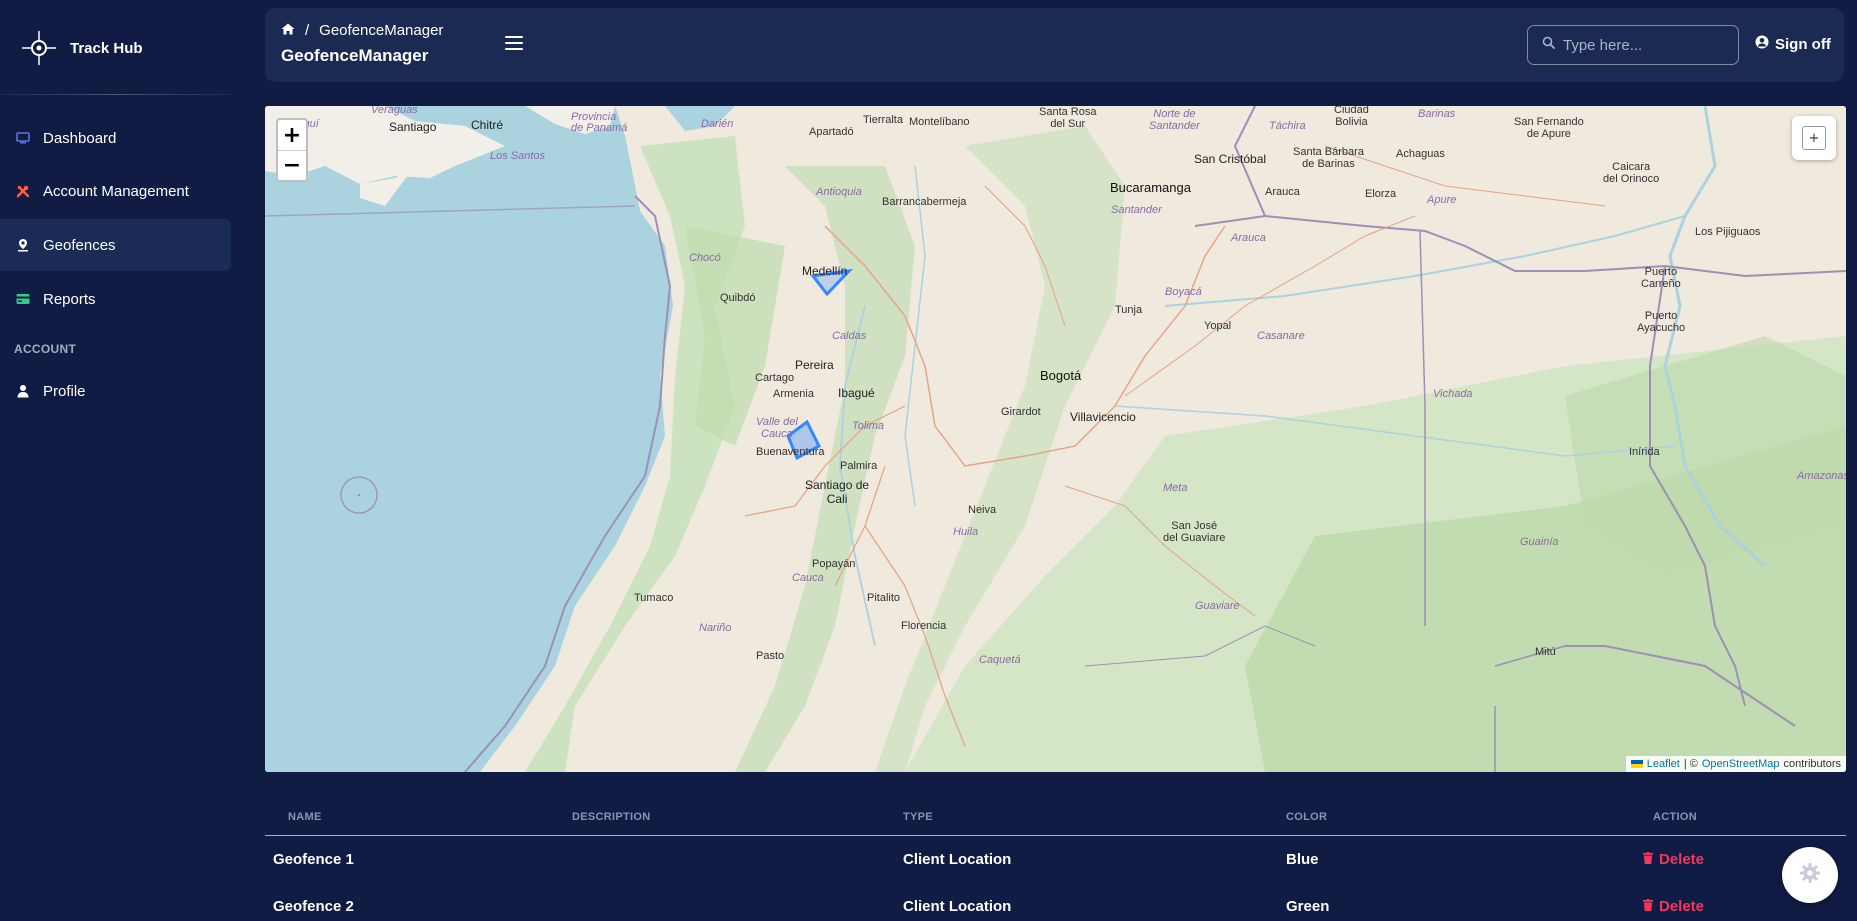 The width and height of the screenshot is (1857, 921). Describe the element at coordinates (1539, 542) in the screenshot. I see `map-label: Guainía` at that location.